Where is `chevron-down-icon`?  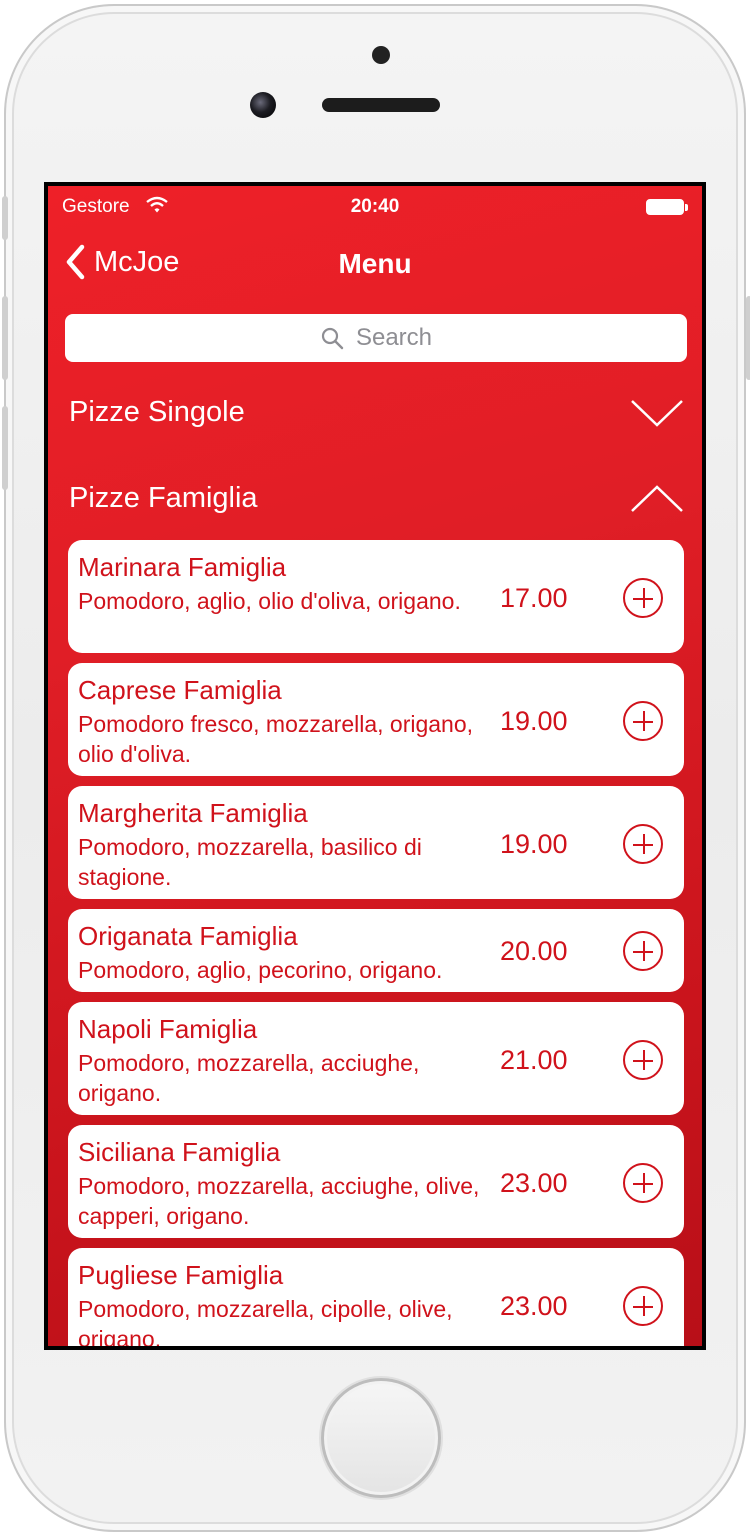 chevron-down-icon is located at coordinates (657, 413).